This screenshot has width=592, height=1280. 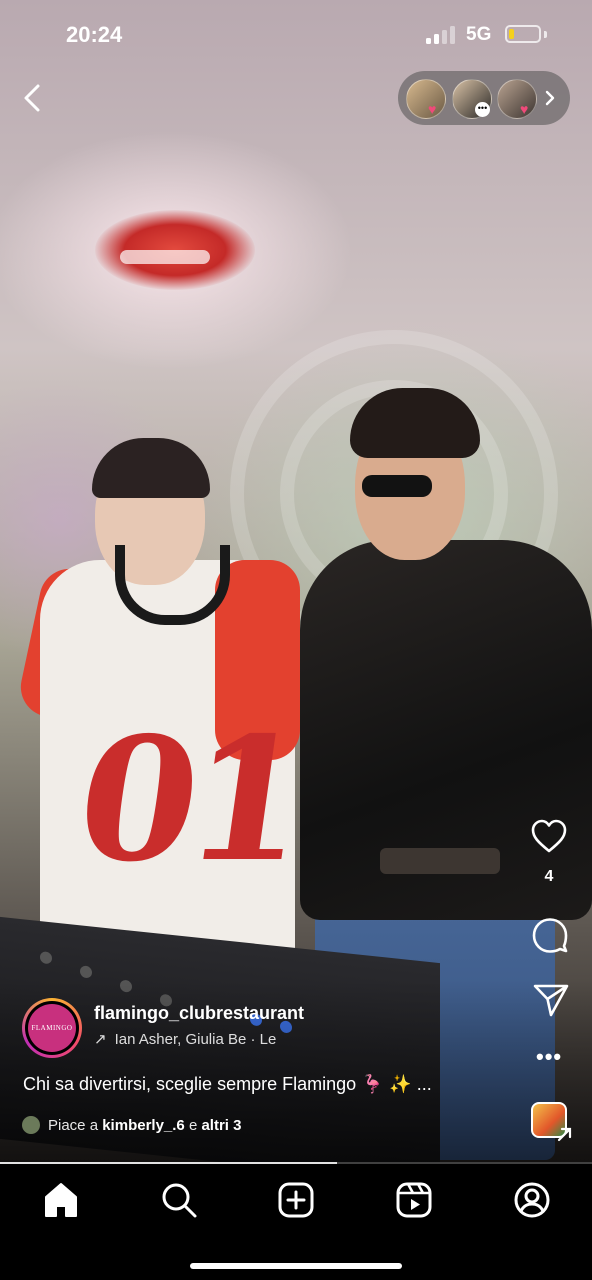 What do you see at coordinates (165, 257) in the screenshot?
I see `mural-teeth` at bounding box center [165, 257].